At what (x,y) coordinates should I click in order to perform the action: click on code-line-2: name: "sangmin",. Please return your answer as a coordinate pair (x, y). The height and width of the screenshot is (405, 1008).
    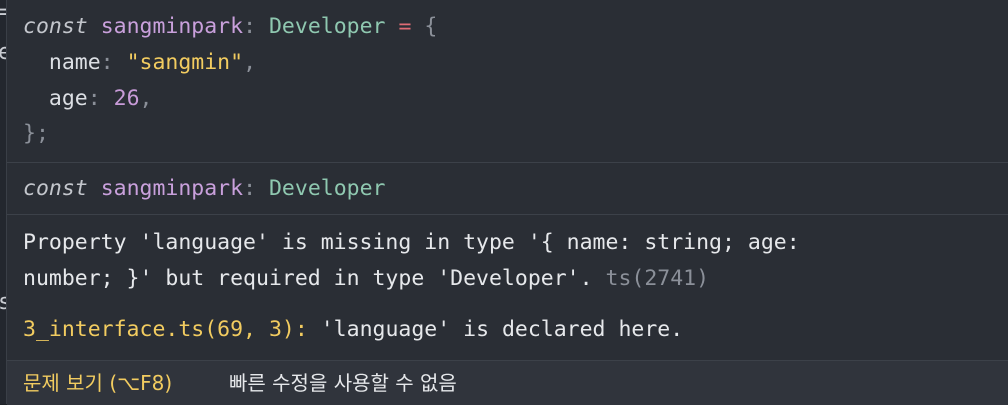
    Looking at the image, I should click on (139, 63).